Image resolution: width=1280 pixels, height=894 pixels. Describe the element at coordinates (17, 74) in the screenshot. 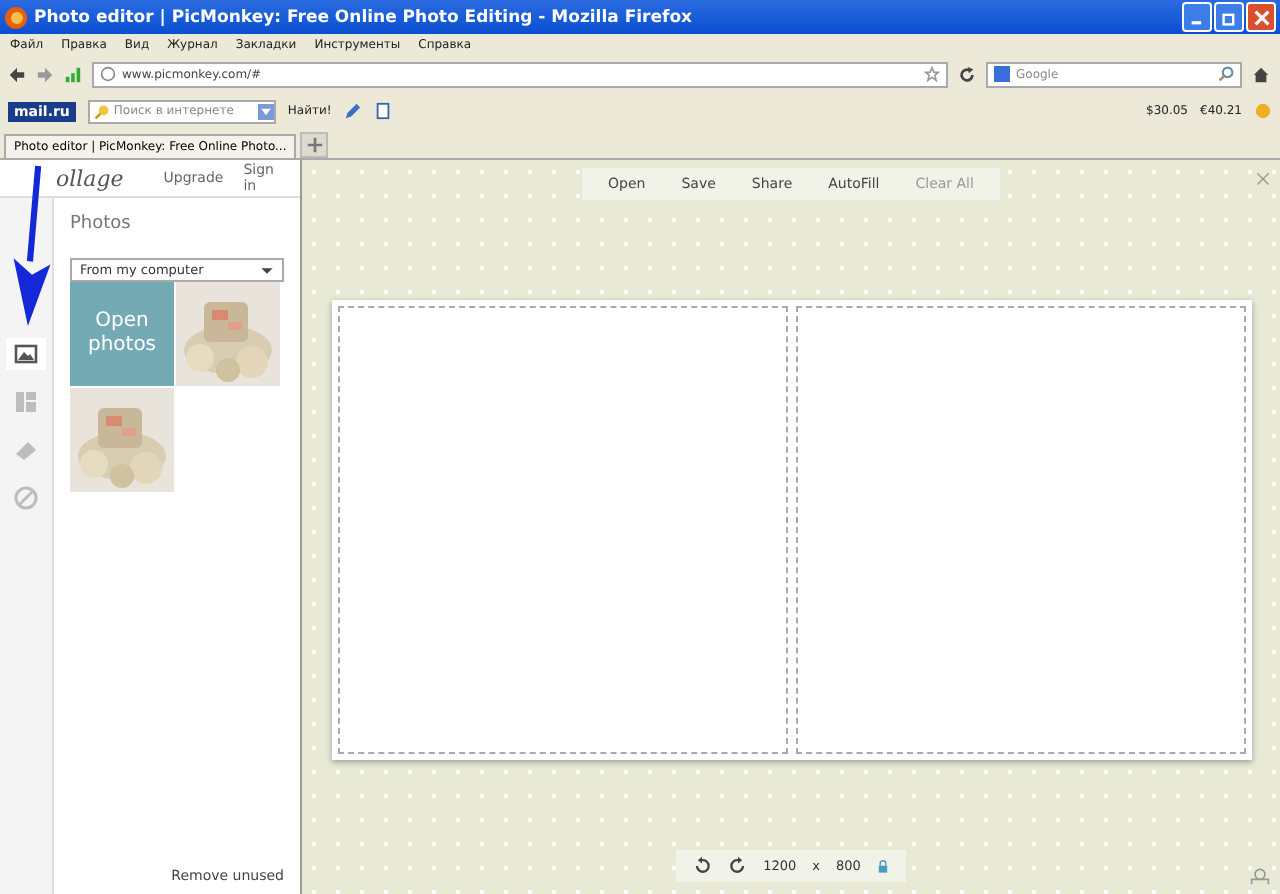

I see `back-icon` at that location.